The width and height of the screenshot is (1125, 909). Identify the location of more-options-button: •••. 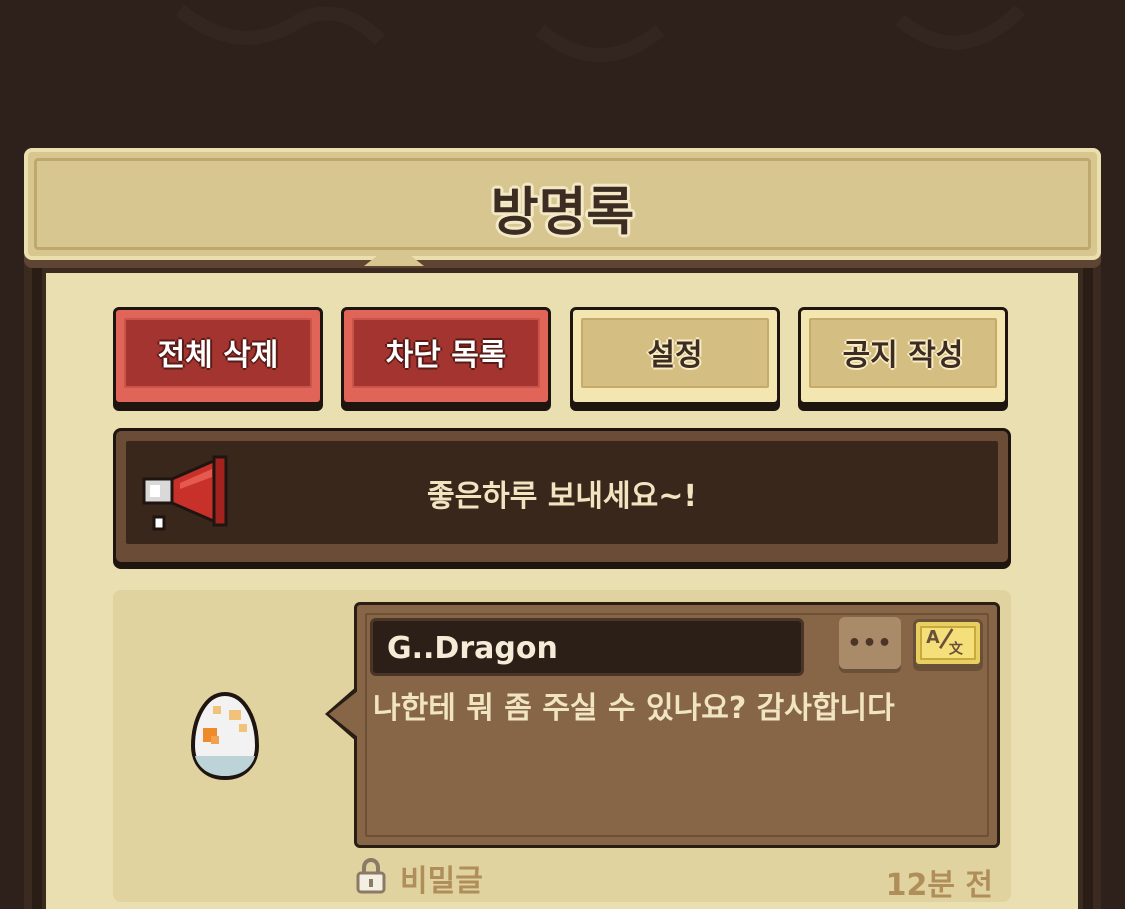
(870, 643).